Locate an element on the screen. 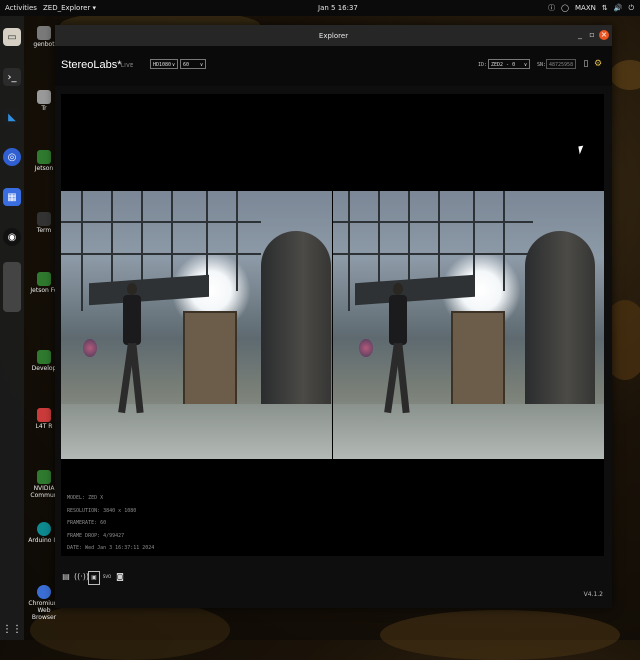 The width and height of the screenshot is (640, 660). fps-select: 60 ∨ is located at coordinates (193, 64).